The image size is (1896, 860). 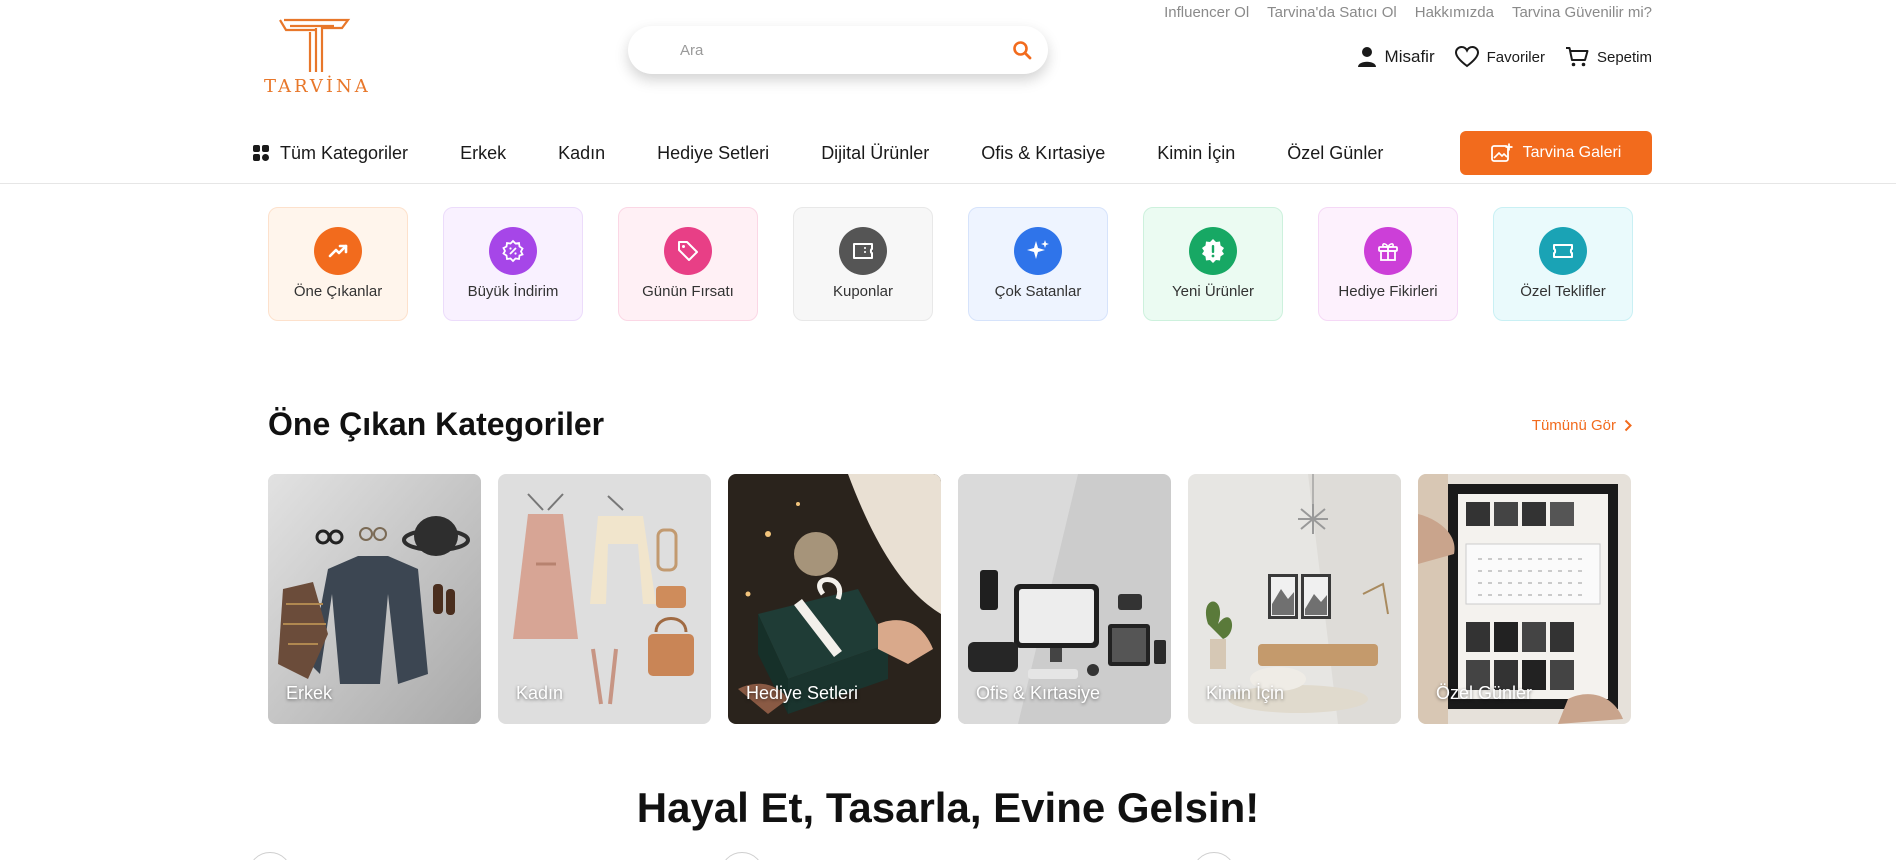 I want to click on tile-ozel-teklifler: Özel Teklifler, so click(x=1563, y=264).